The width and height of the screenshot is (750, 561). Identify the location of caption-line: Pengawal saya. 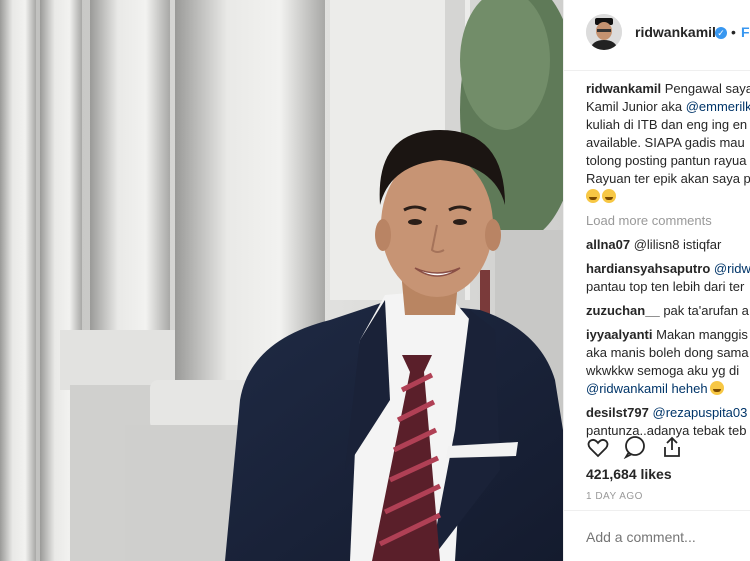
(707, 88).